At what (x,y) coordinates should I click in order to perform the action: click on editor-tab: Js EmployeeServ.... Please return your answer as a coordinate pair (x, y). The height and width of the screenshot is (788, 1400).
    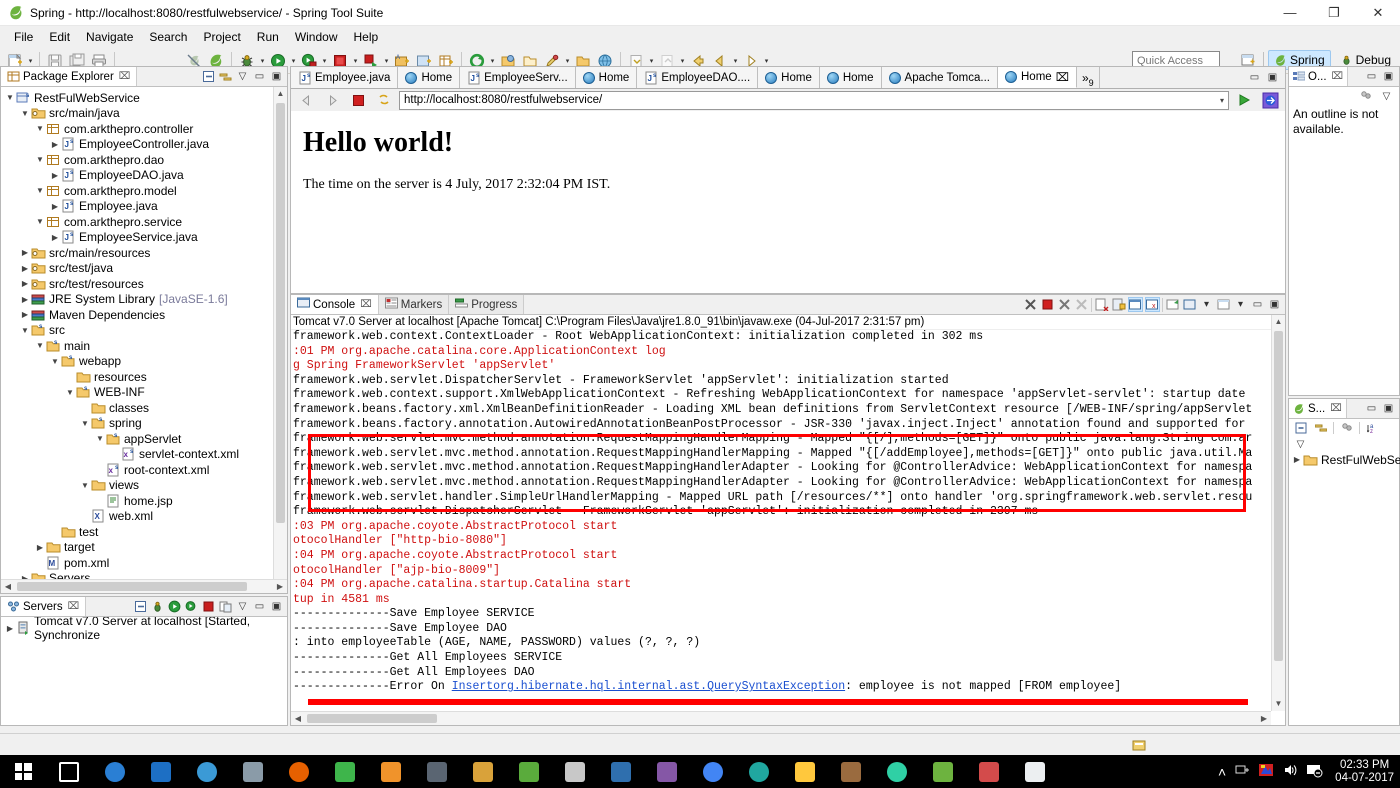
    Looking at the image, I should click on (518, 77).